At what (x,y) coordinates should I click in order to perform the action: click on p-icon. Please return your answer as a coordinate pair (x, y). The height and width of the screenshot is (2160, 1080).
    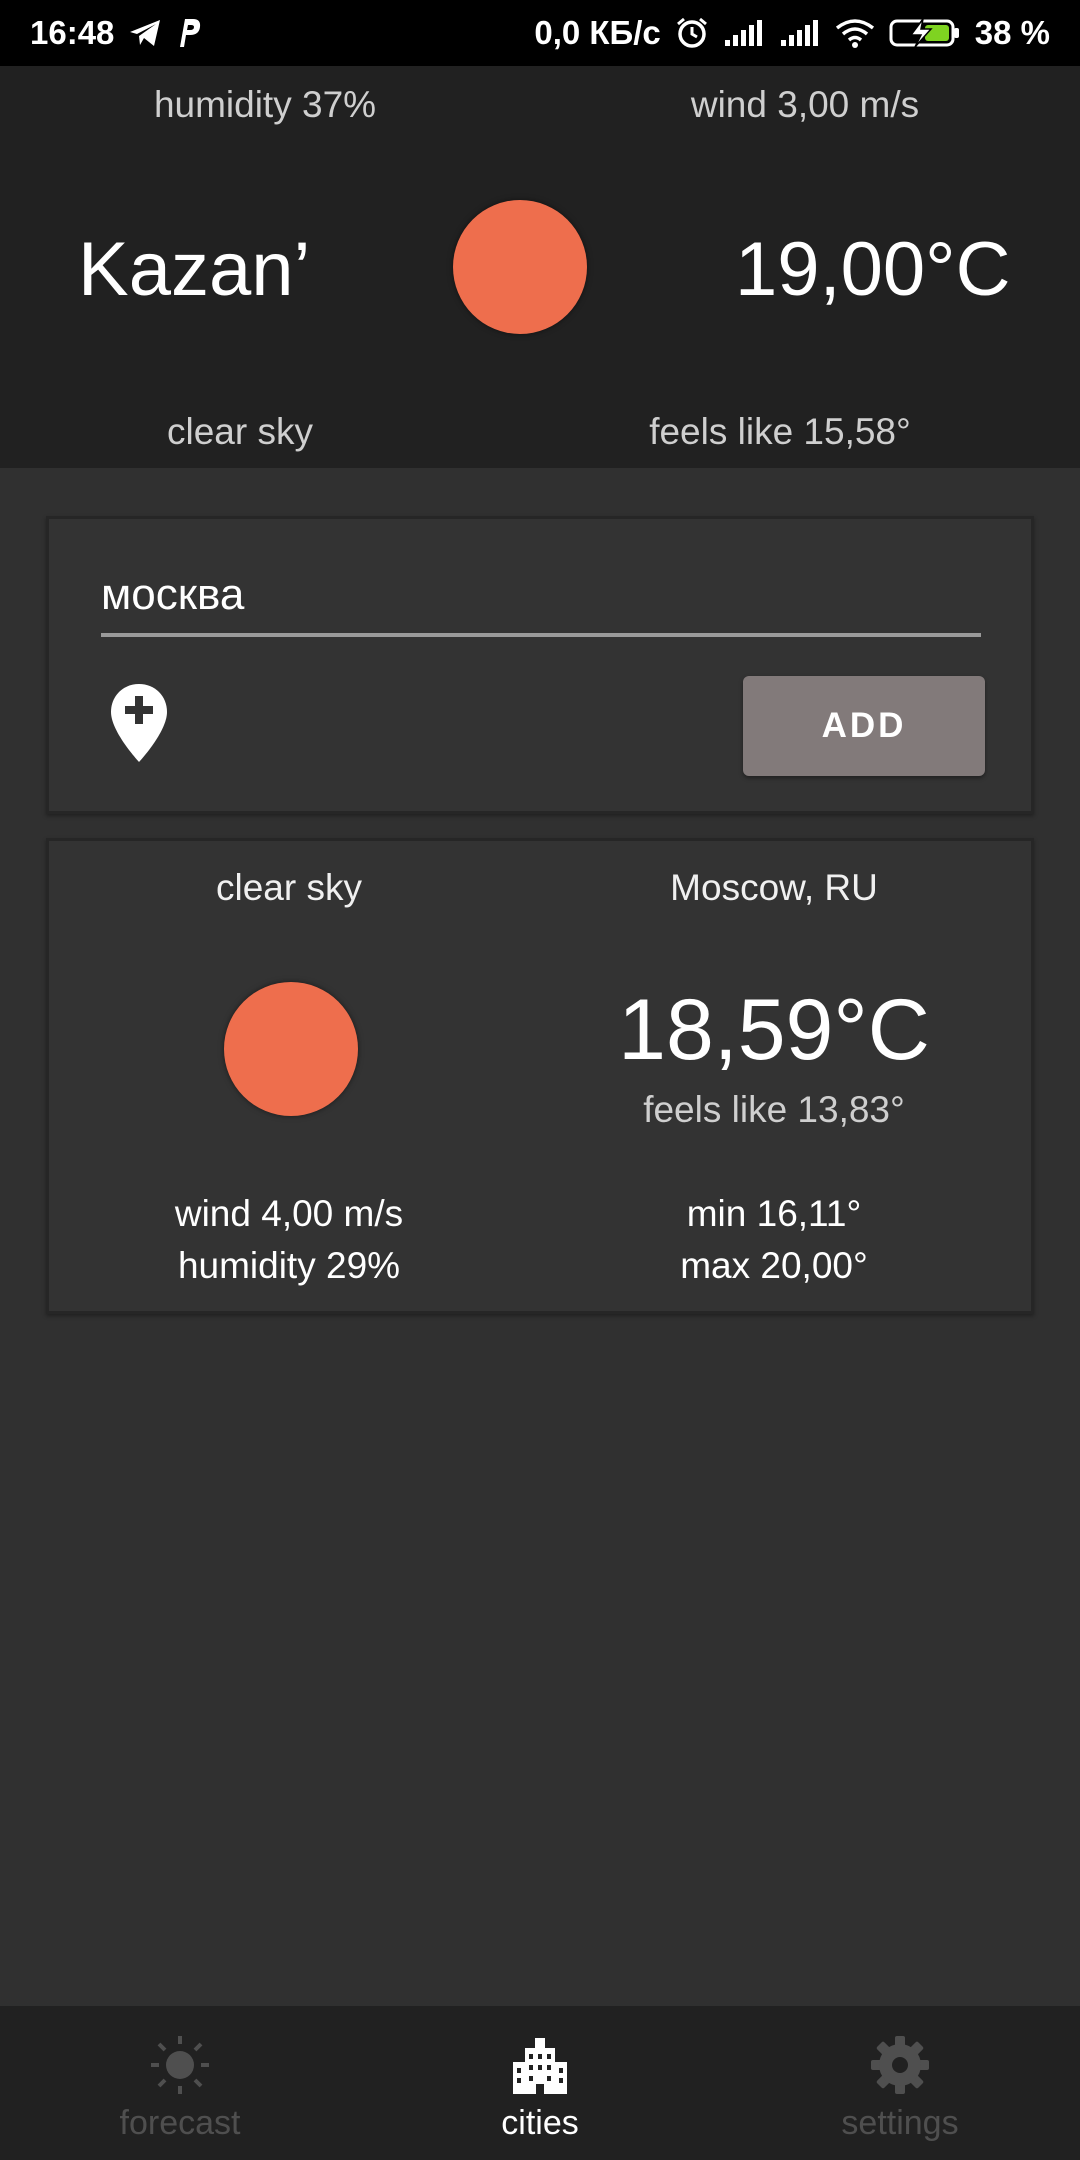
    Looking at the image, I should click on (190, 33).